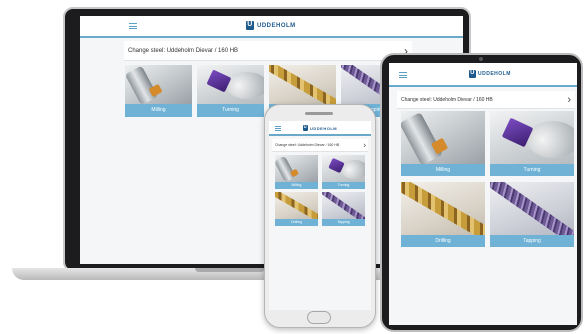 This screenshot has height=334, width=585. Describe the element at coordinates (319, 113) in the screenshot. I see `phone-speaker` at that location.